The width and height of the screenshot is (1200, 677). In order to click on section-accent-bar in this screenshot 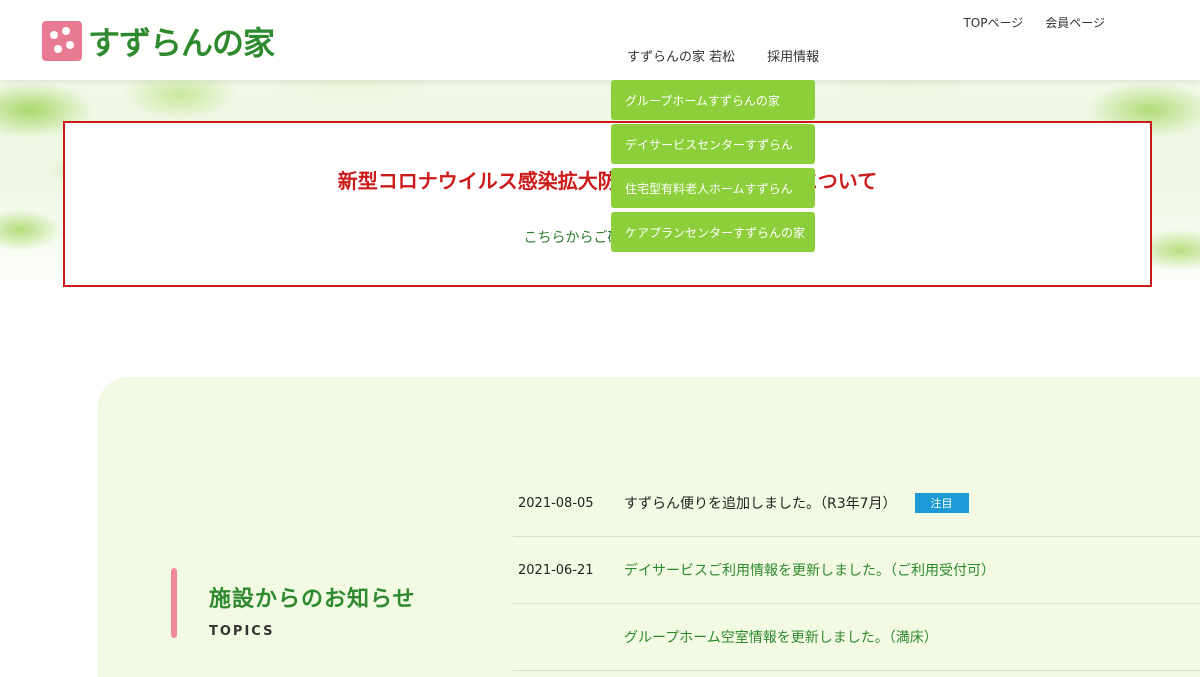, I will do `click(174, 603)`.